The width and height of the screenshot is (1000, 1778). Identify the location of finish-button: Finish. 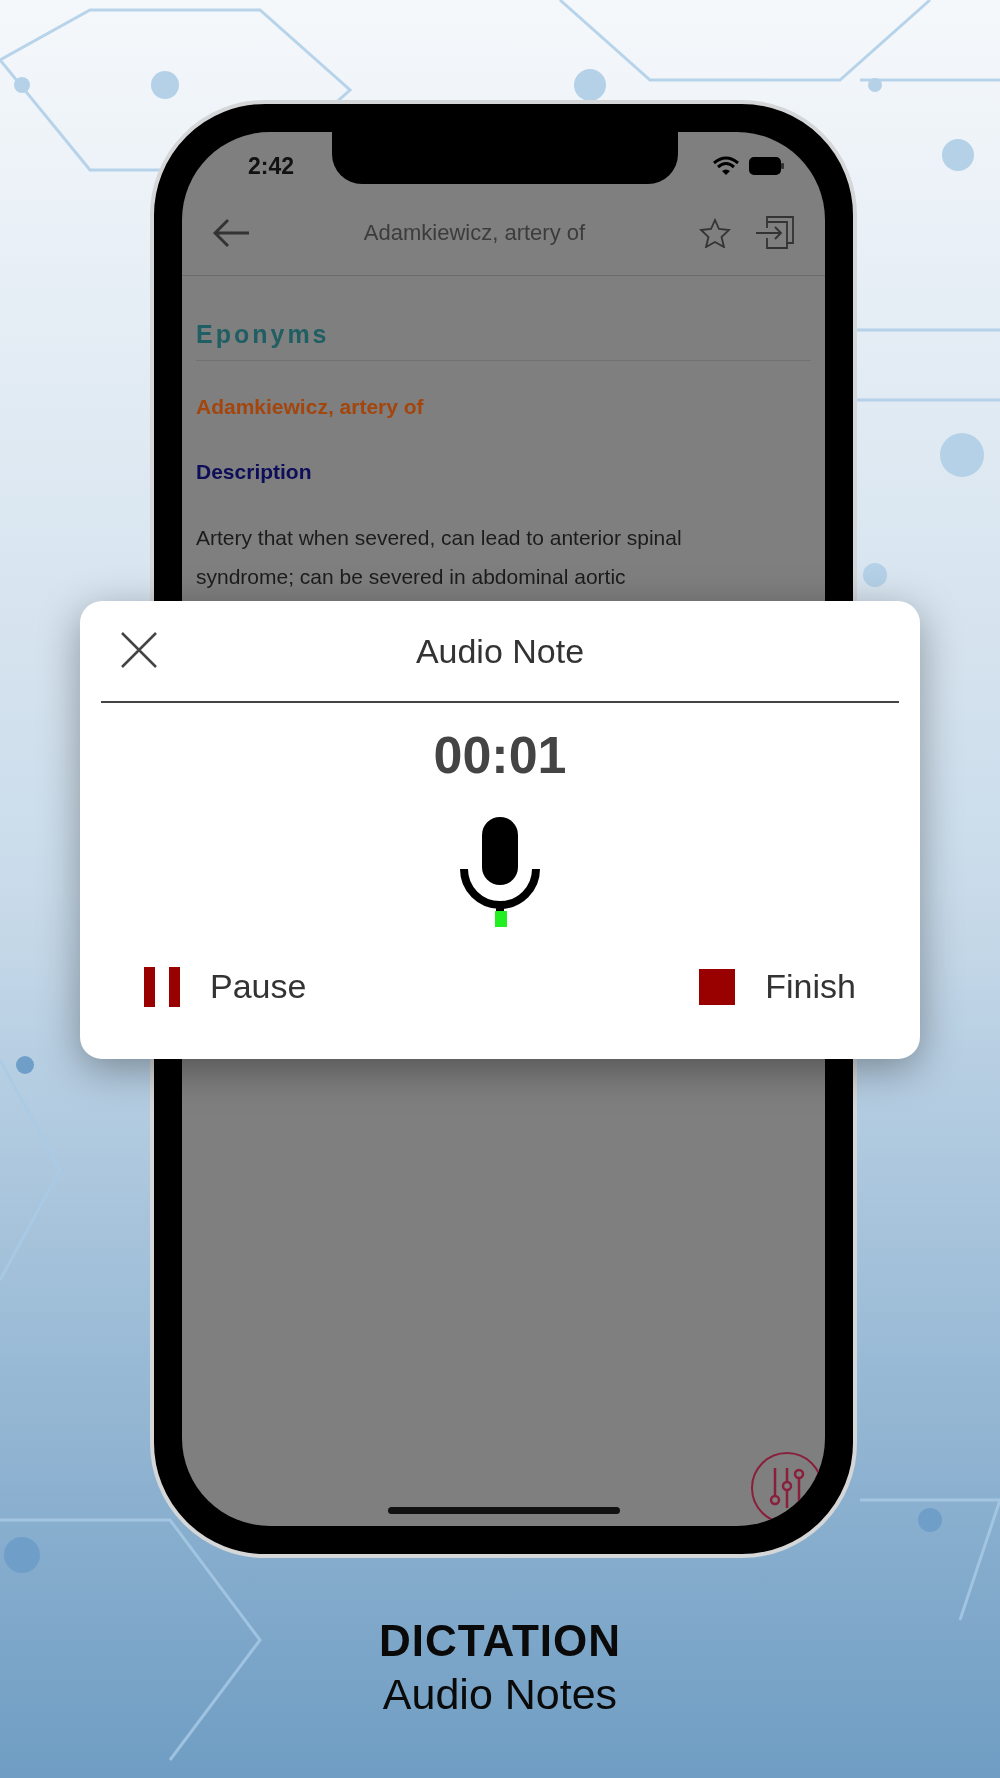
(777, 986).